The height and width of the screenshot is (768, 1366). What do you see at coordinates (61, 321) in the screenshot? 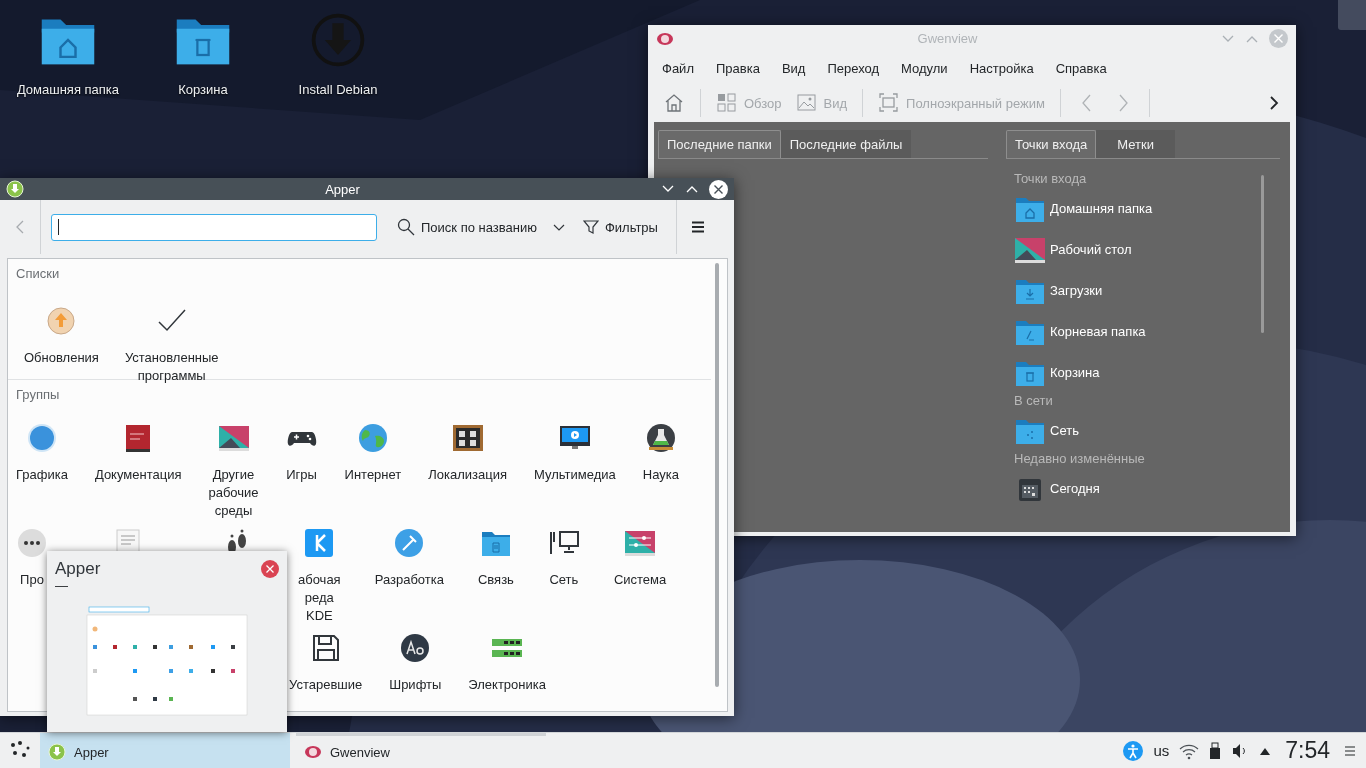
I see `update-icon` at bounding box center [61, 321].